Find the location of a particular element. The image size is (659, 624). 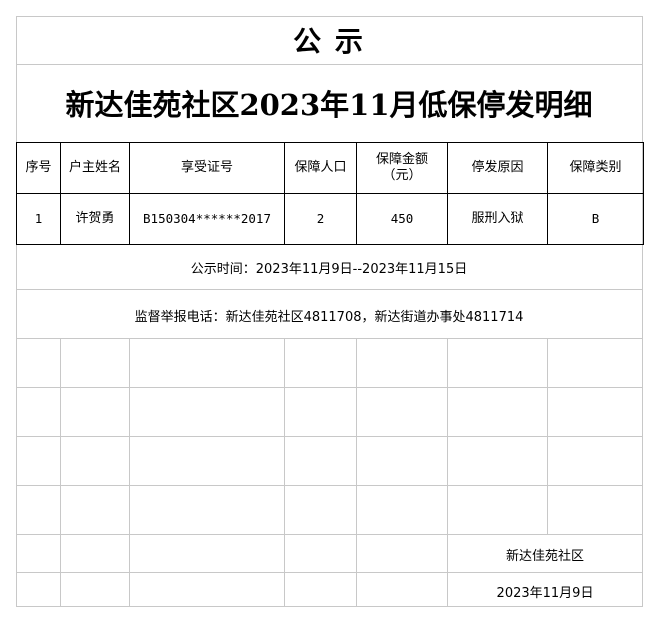

table-header-row: 序号 户主姓名 享受证号 保障人口 保障金额（元） 停发原因 保障类别 is located at coordinates (330, 168).